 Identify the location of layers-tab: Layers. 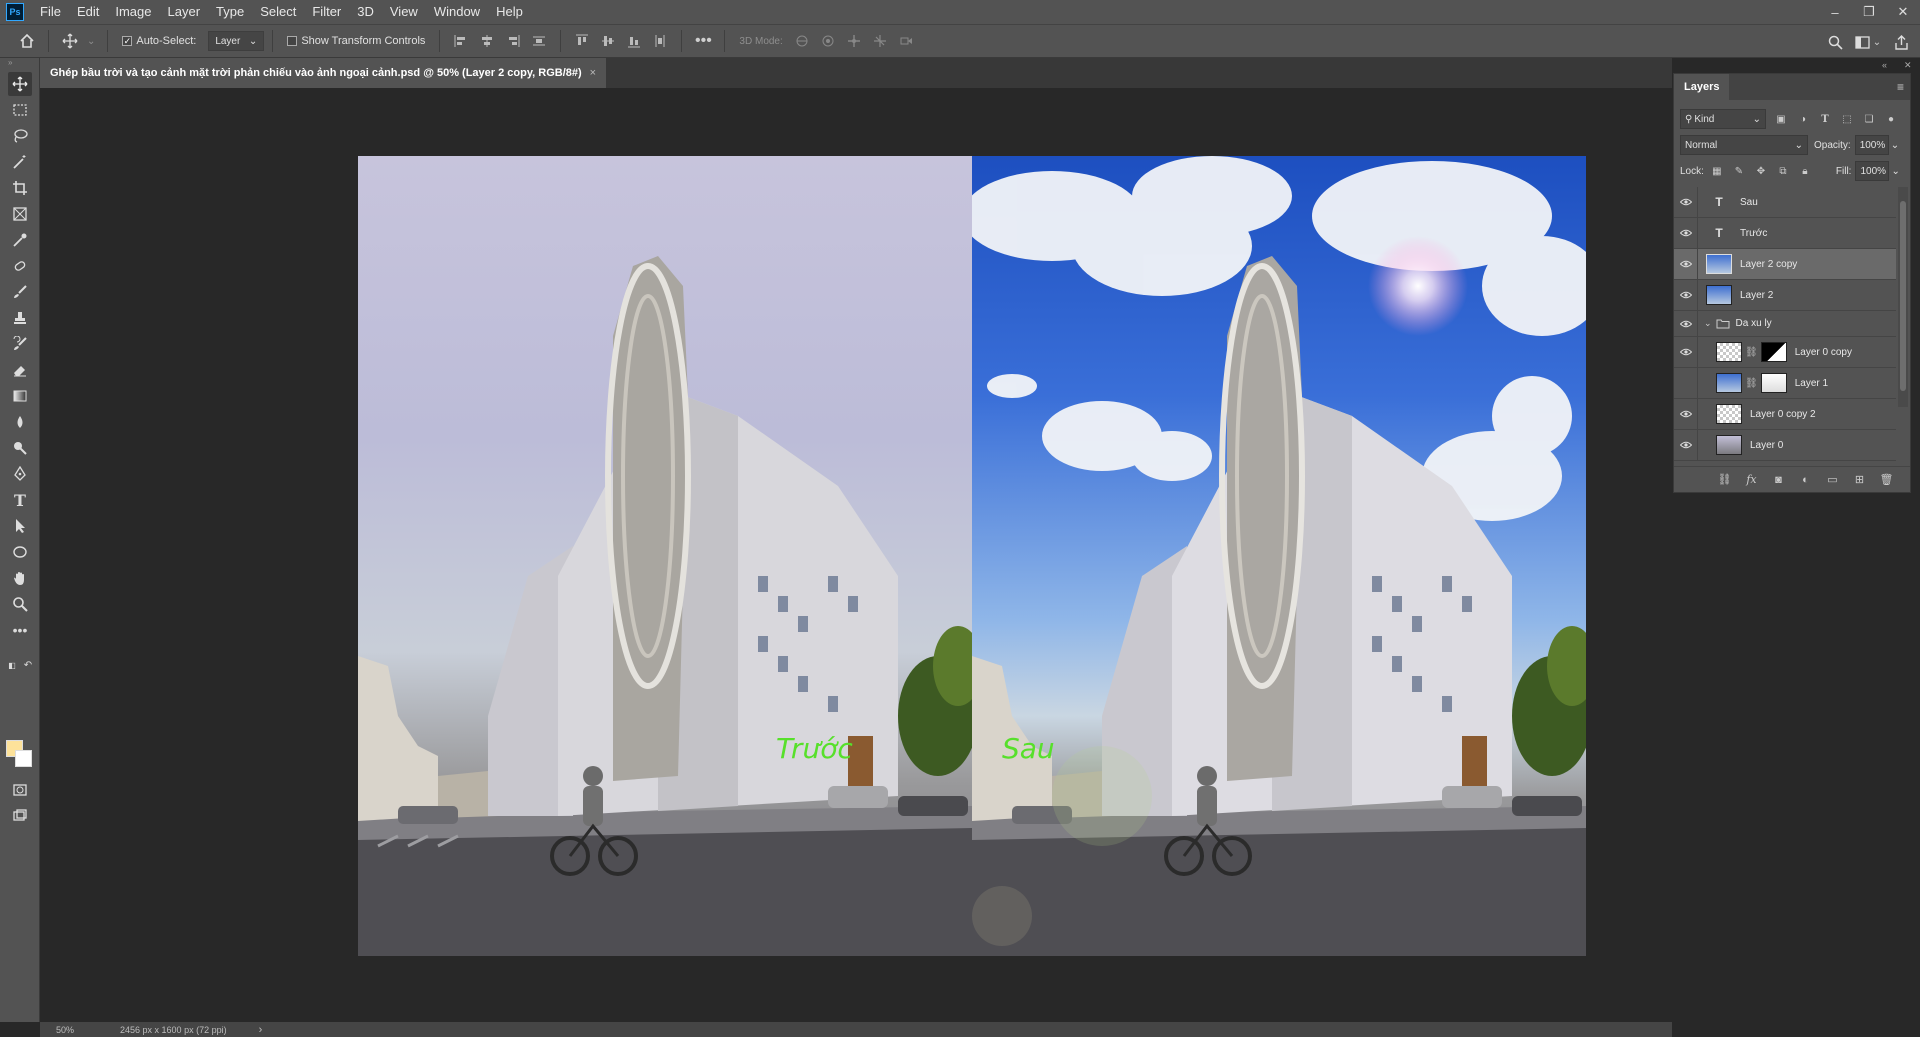
(1702, 87).